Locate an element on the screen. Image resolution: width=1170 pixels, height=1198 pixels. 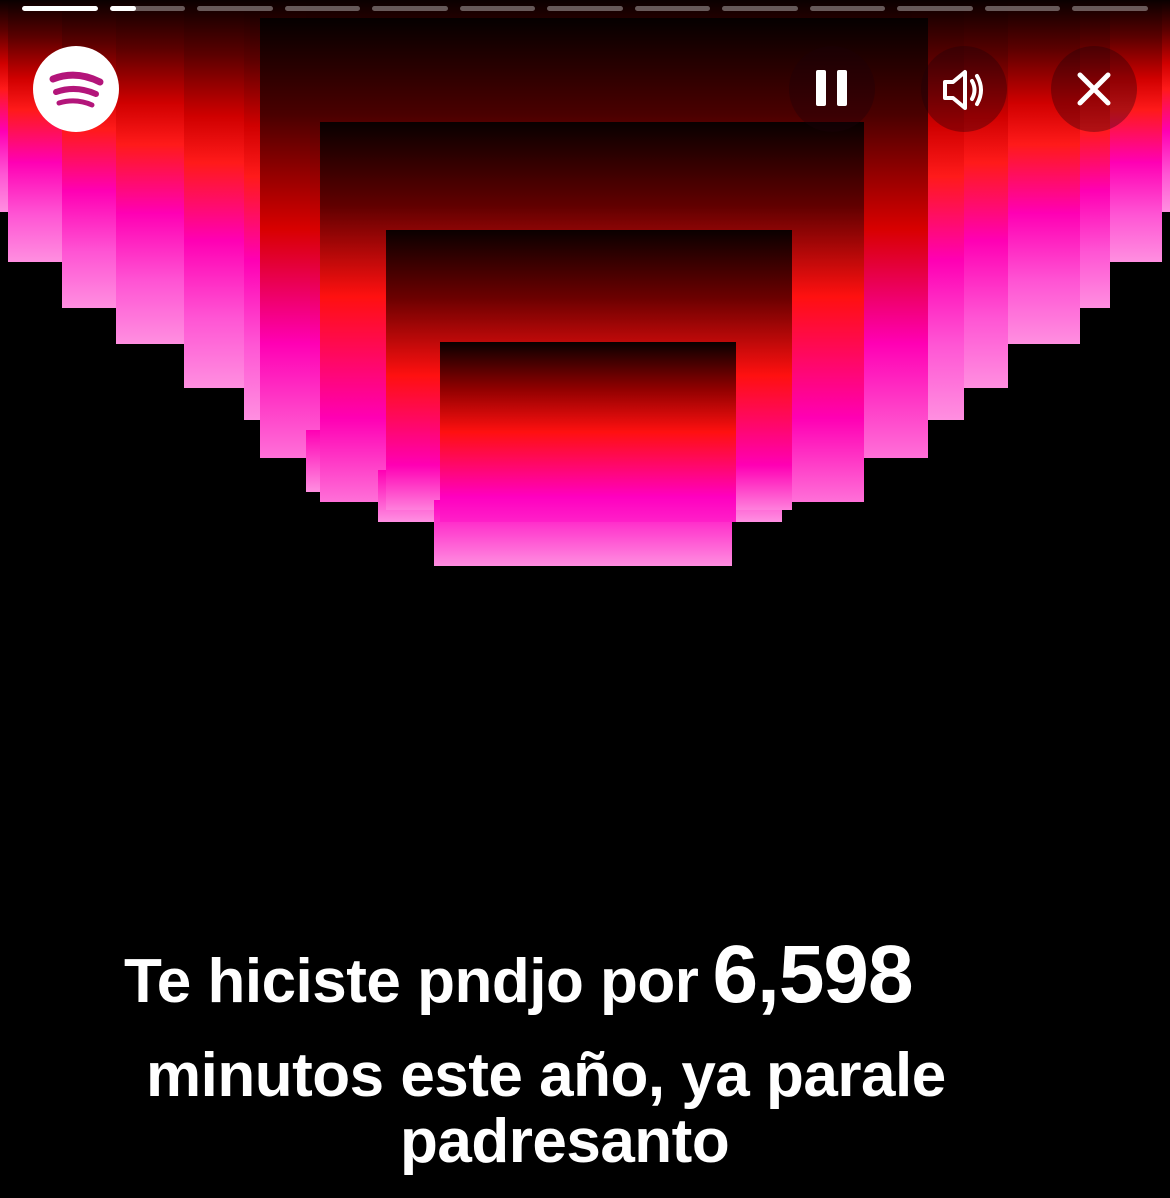
speaker-icon is located at coordinates (963, 90).